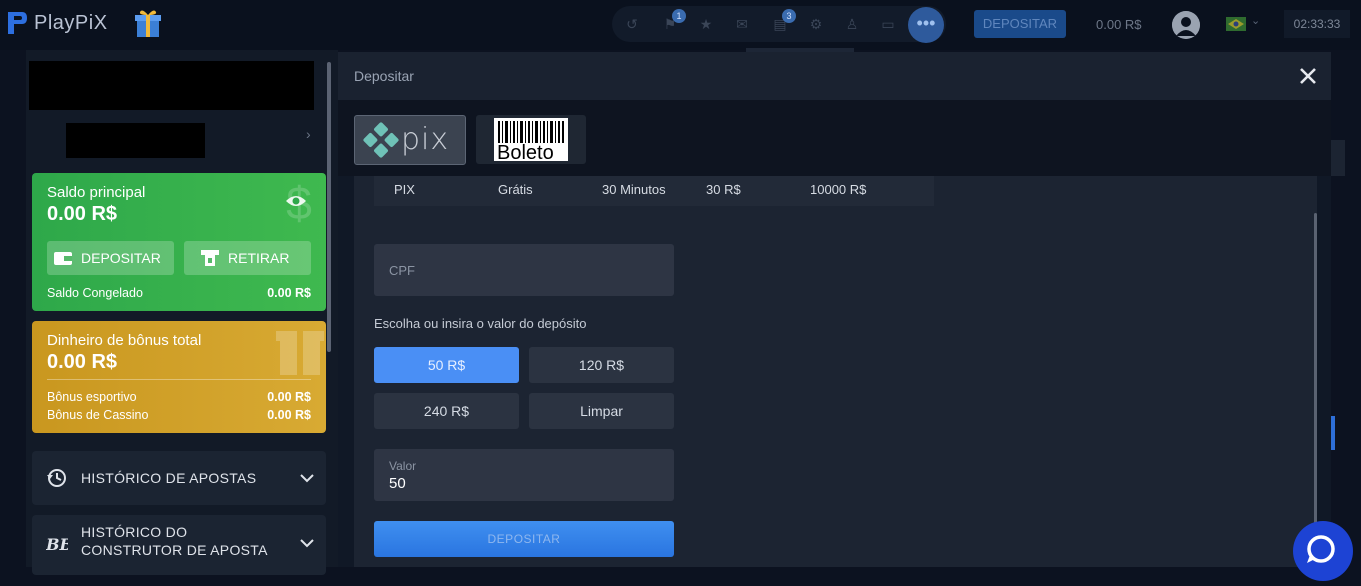  I want to click on amount-field-label: Valor, so click(403, 466).